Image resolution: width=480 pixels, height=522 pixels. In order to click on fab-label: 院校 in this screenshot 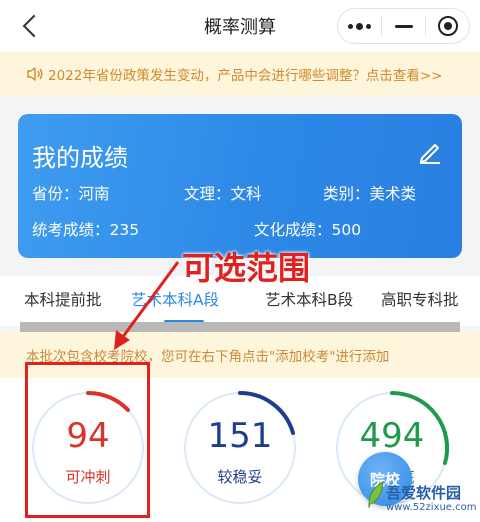, I will do `click(384, 479)`.